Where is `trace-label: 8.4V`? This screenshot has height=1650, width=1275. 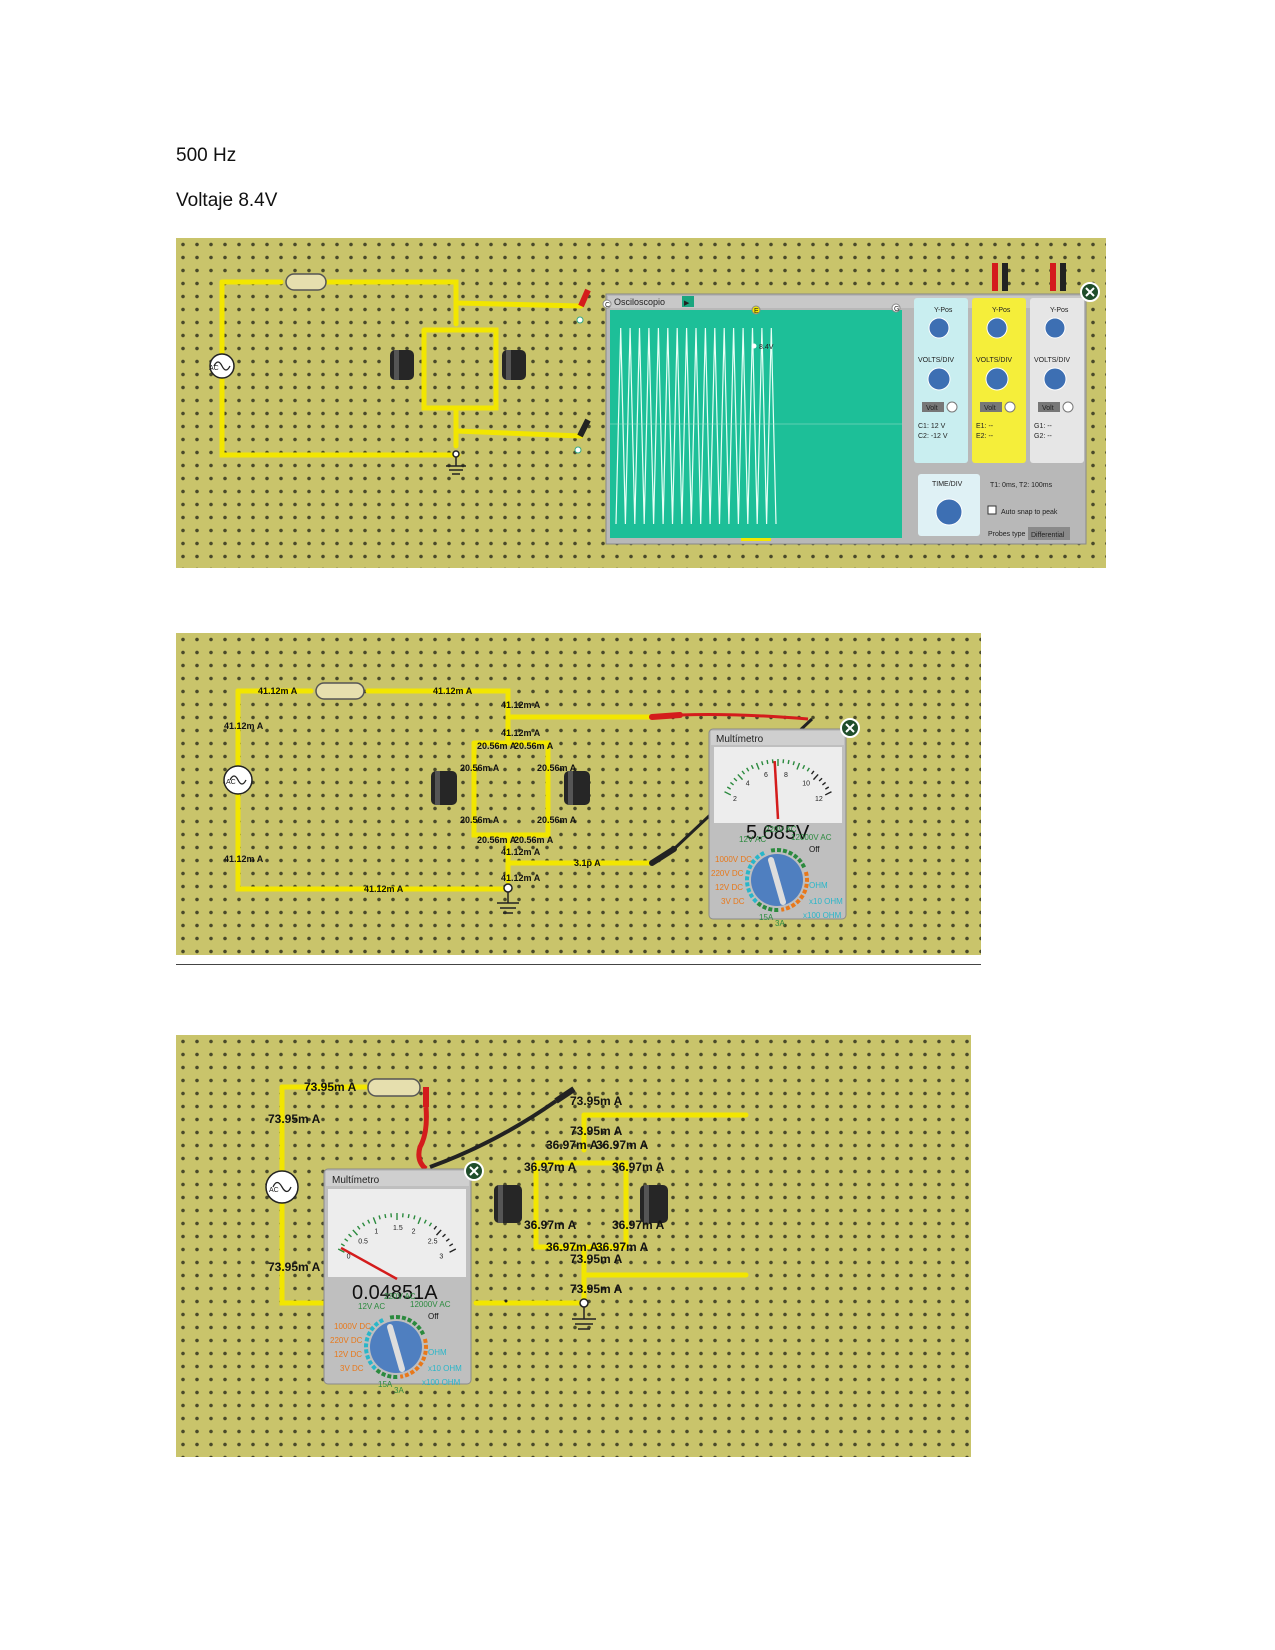 trace-label: 8.4V is located at coordinates (766, 347).